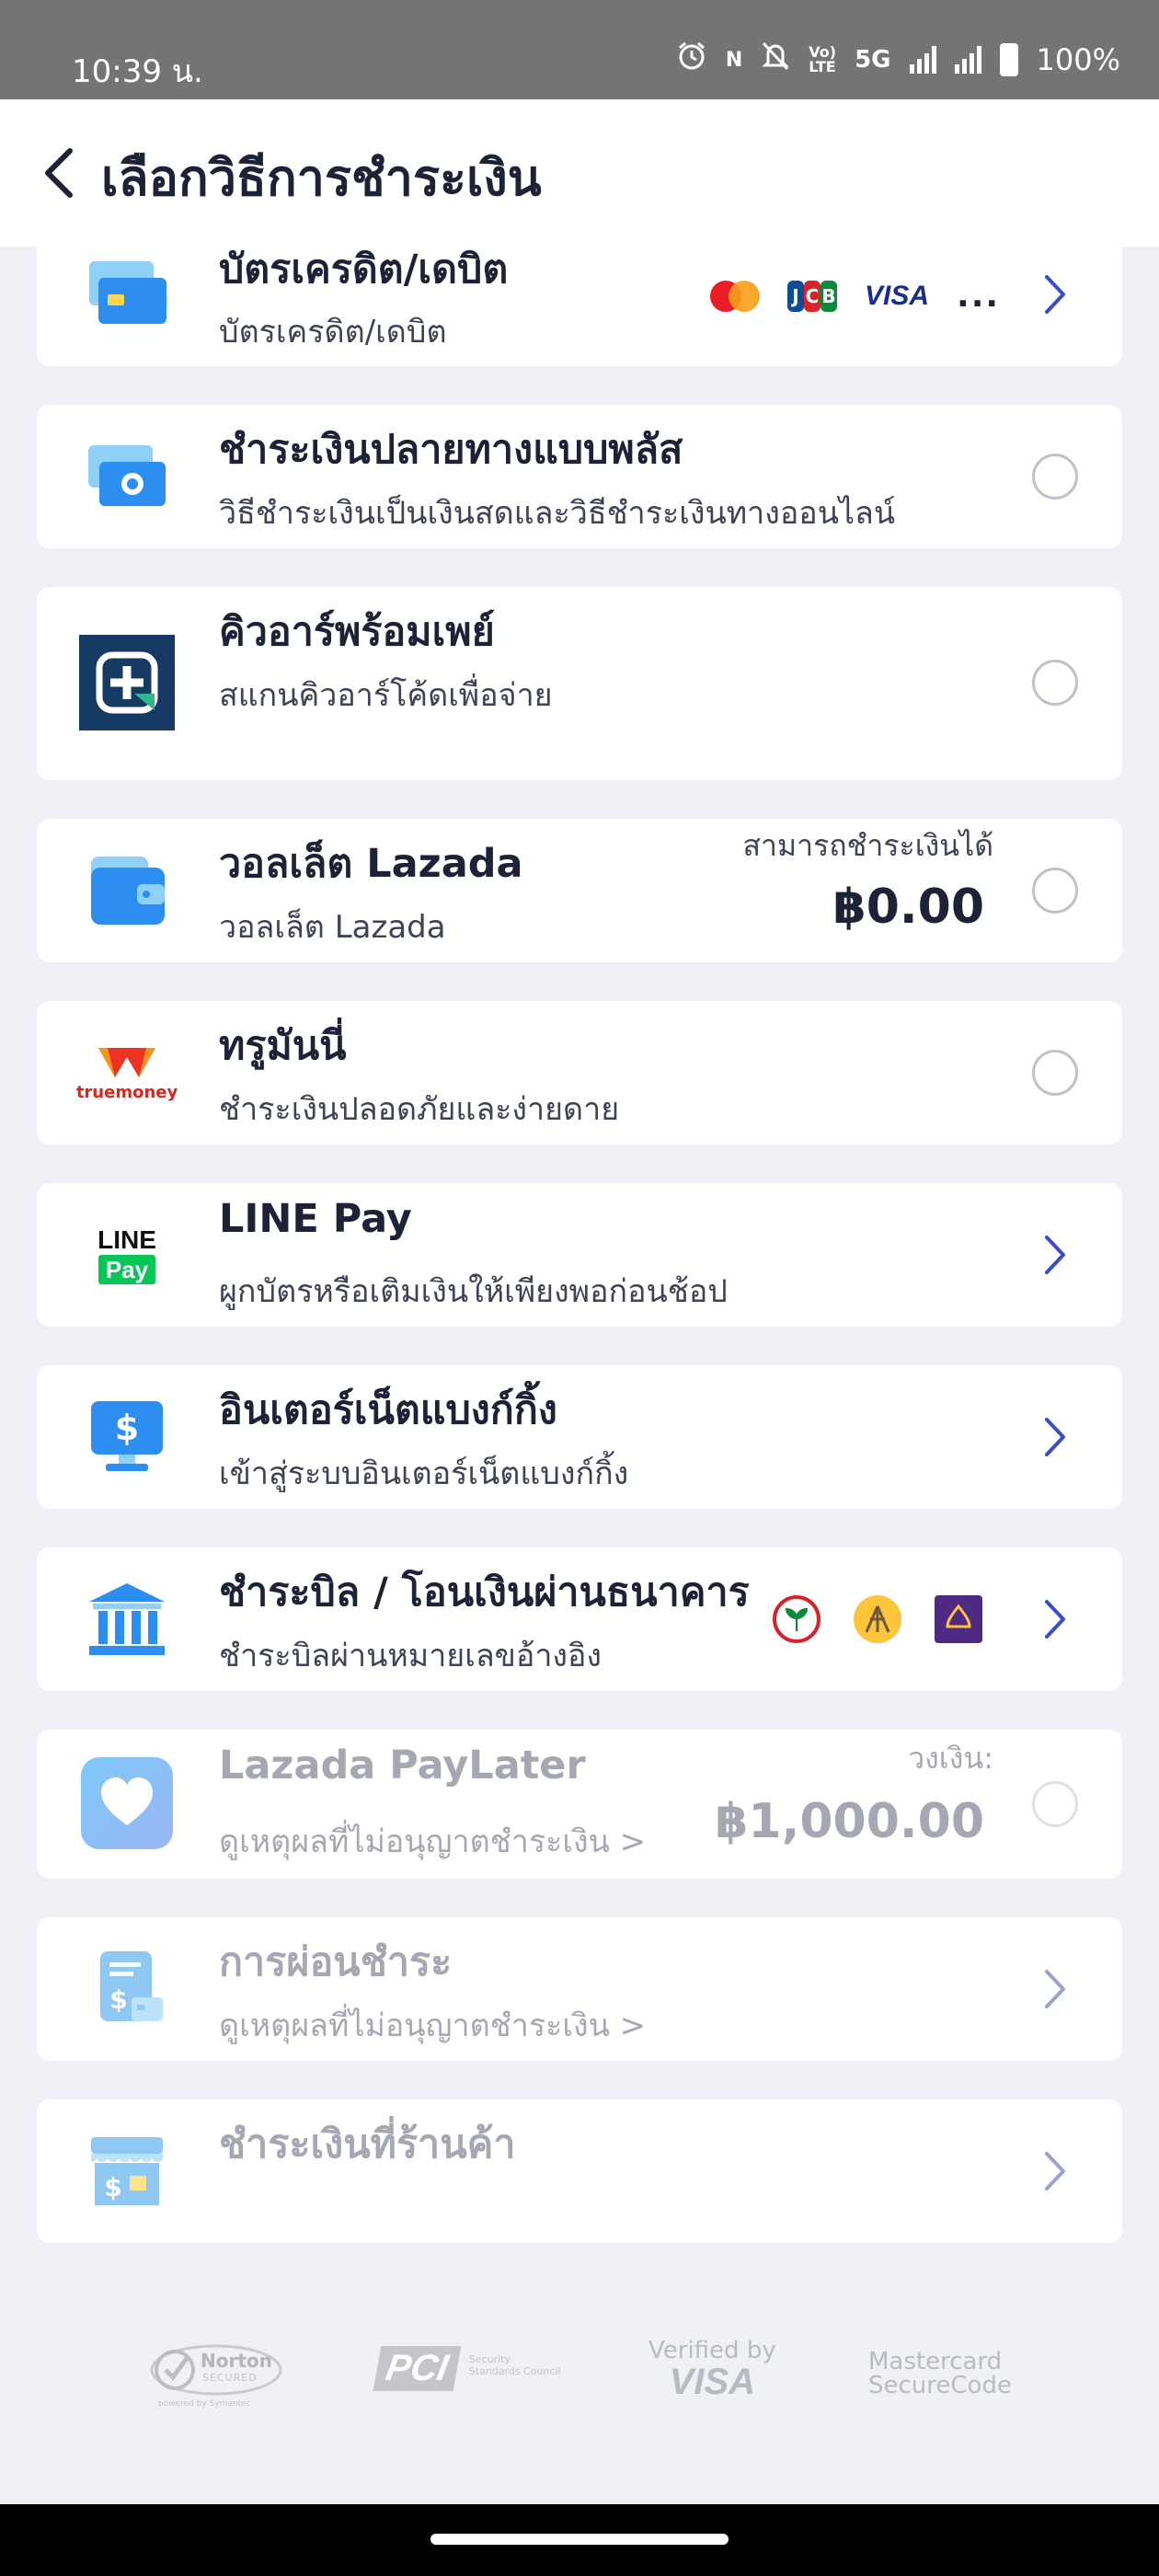 The width and height of the screenshot is (1159, 2576). What do you see at coordinates (126, 1073) in the screenshot?
I see `truemoney-icon: truemoney` at bounding box center [126, 1073].